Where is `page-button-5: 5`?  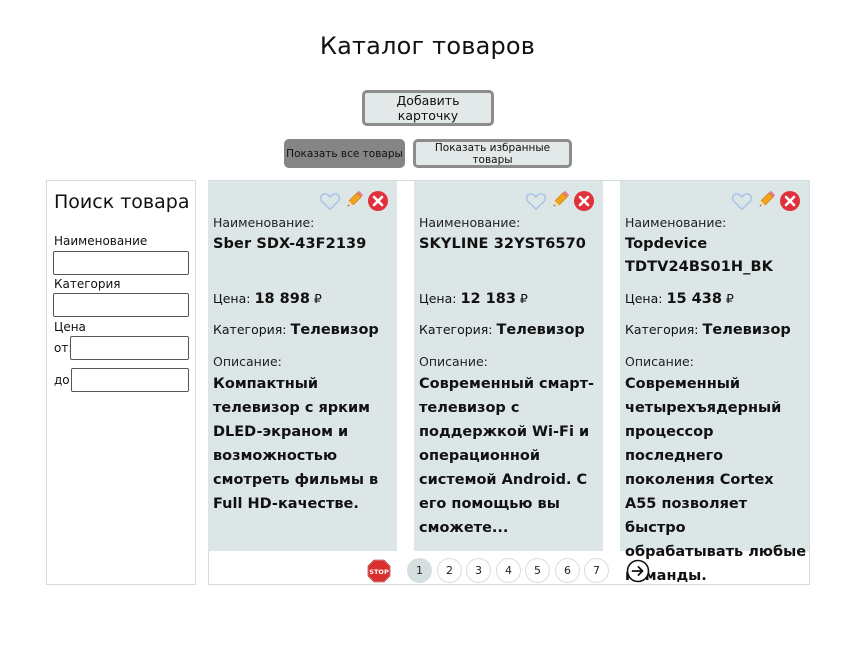 page-button-5: 5 is located at coordinates (537, 570).